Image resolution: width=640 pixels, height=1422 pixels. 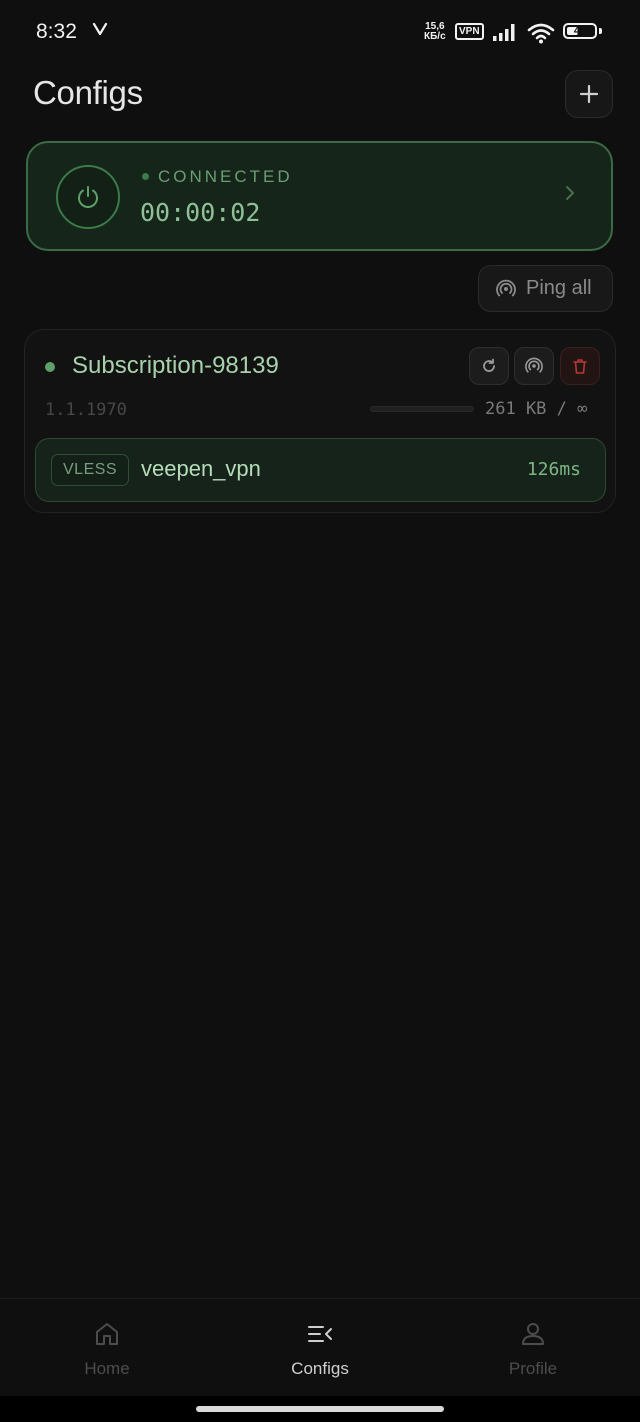 What do you see at coordinates (107, 1334) in the screenshot?
I see `home-icon` at bounding box center [107, 1334].